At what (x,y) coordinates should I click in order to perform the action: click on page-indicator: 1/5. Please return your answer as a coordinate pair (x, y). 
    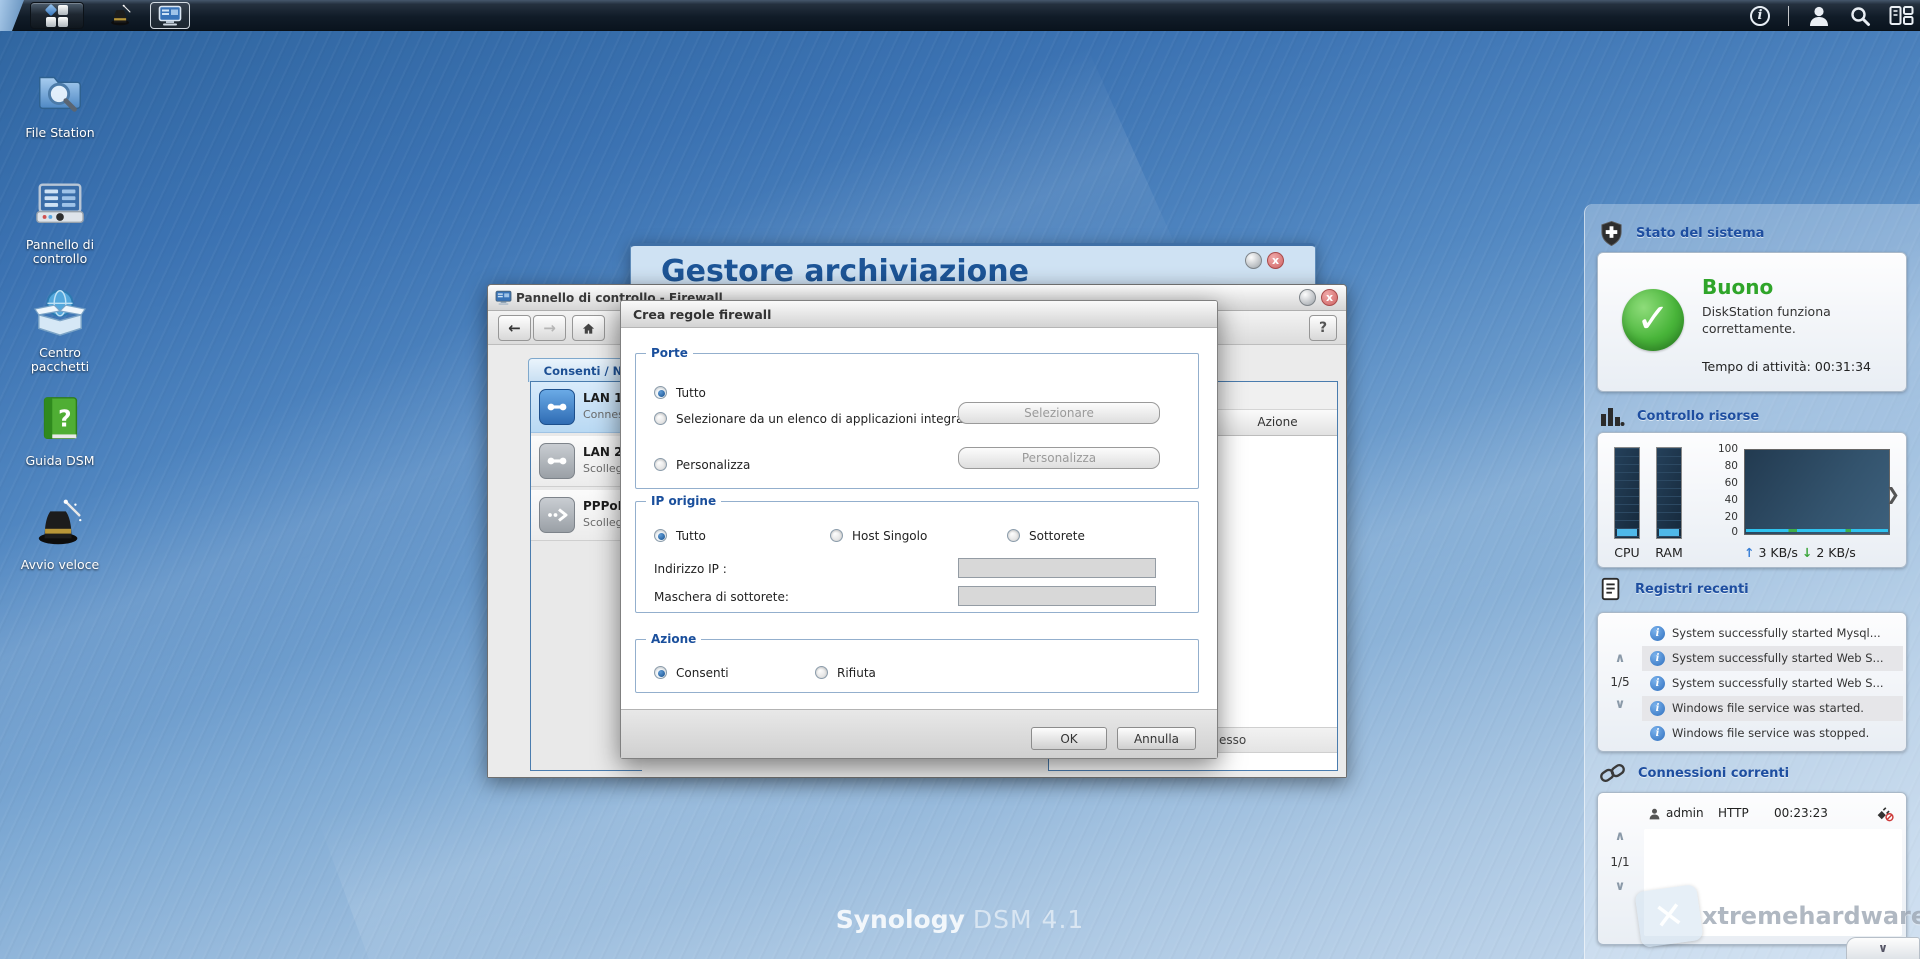
    Looking at the image, I should click on (1620, 682).